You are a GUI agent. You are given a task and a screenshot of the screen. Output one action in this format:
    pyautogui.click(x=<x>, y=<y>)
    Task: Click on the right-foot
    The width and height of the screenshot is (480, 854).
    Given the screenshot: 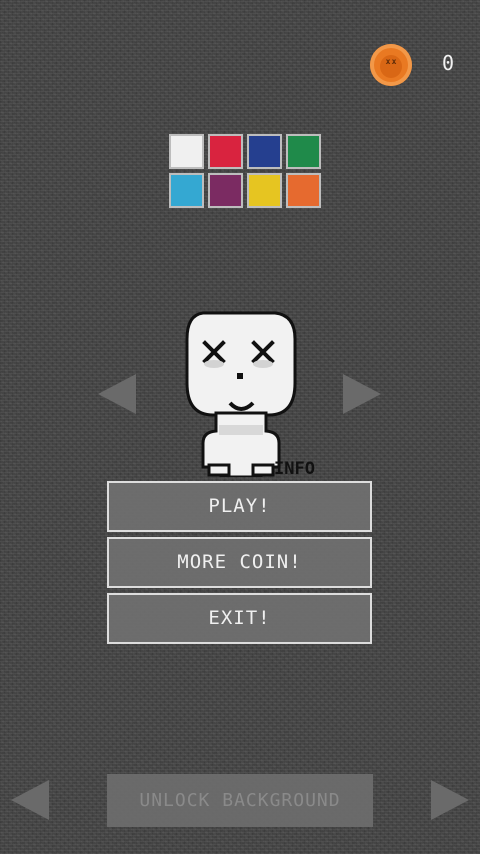 What is the action you would take?
    pyautogui.click(x=263, y=470)
    